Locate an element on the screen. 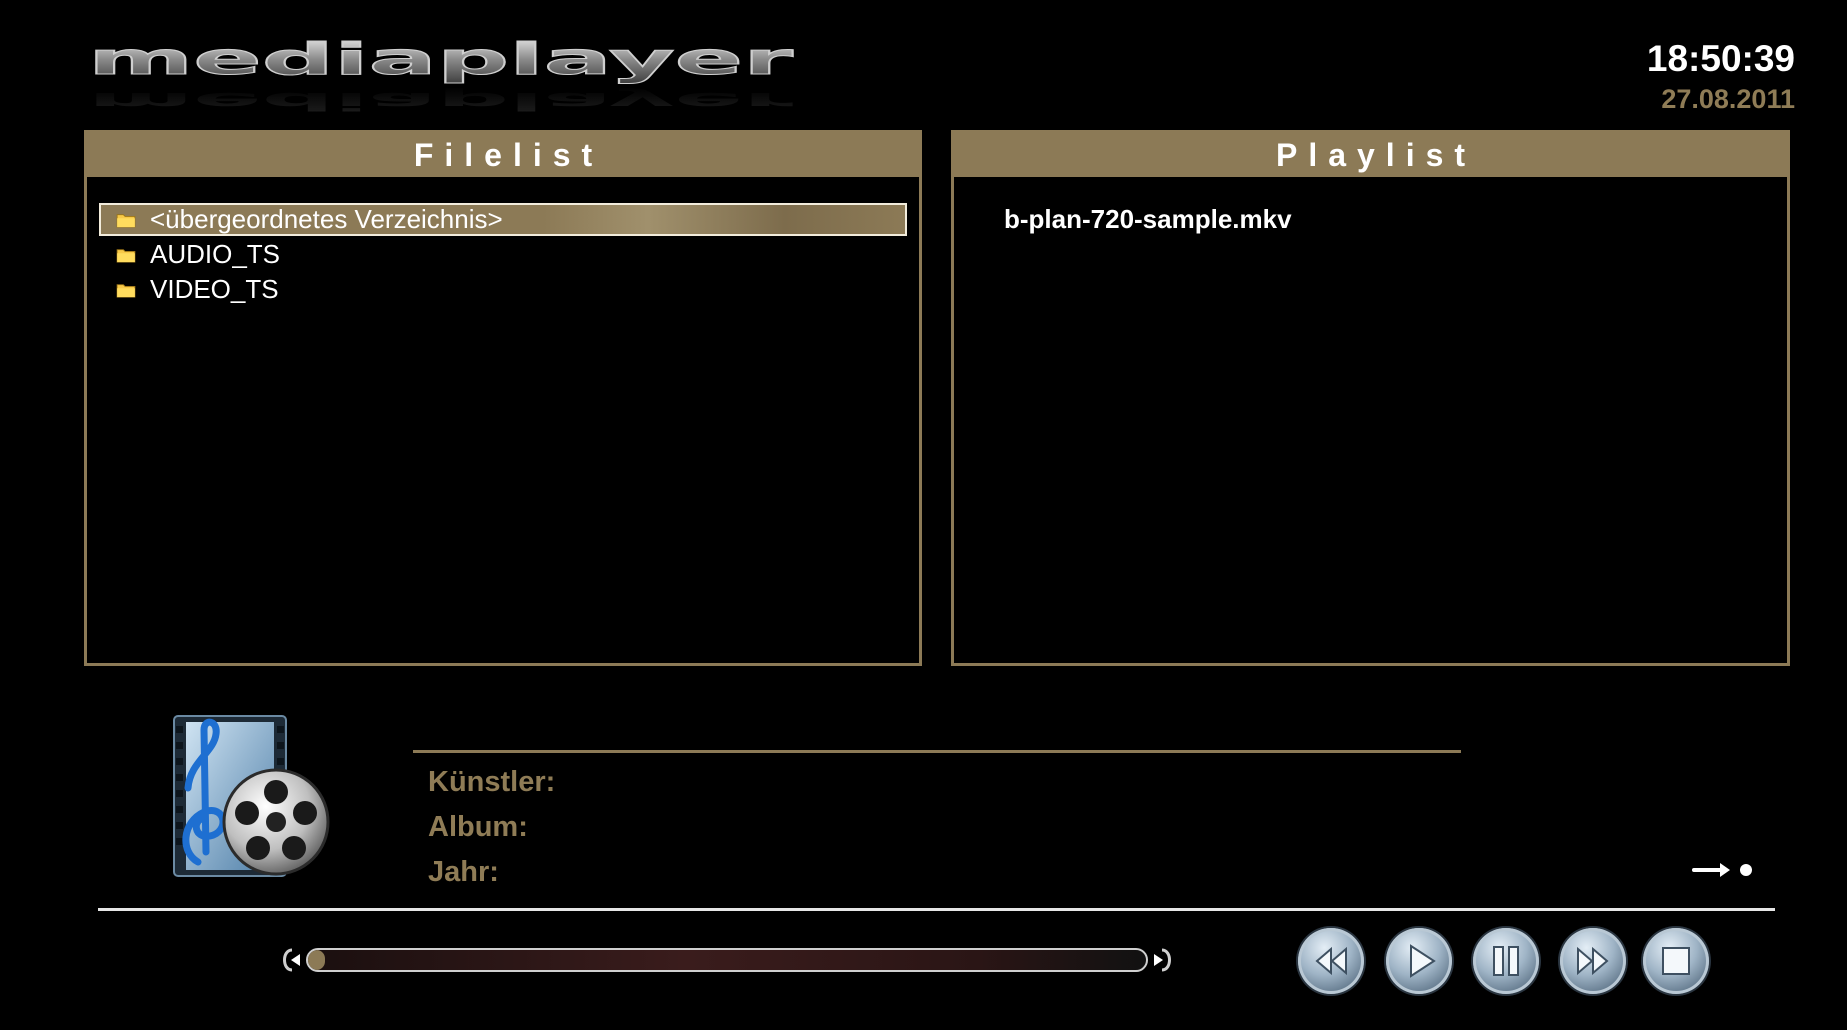 Image resolution: width=1847 pixels, height=1030 pixels. file-label: AUDIO_TS is located at coordinates (215, 254).